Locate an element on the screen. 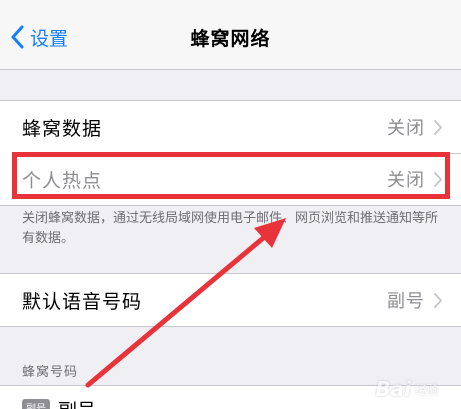  baidu-watermark: Bai 经验 is located at coordinates (407, 389).